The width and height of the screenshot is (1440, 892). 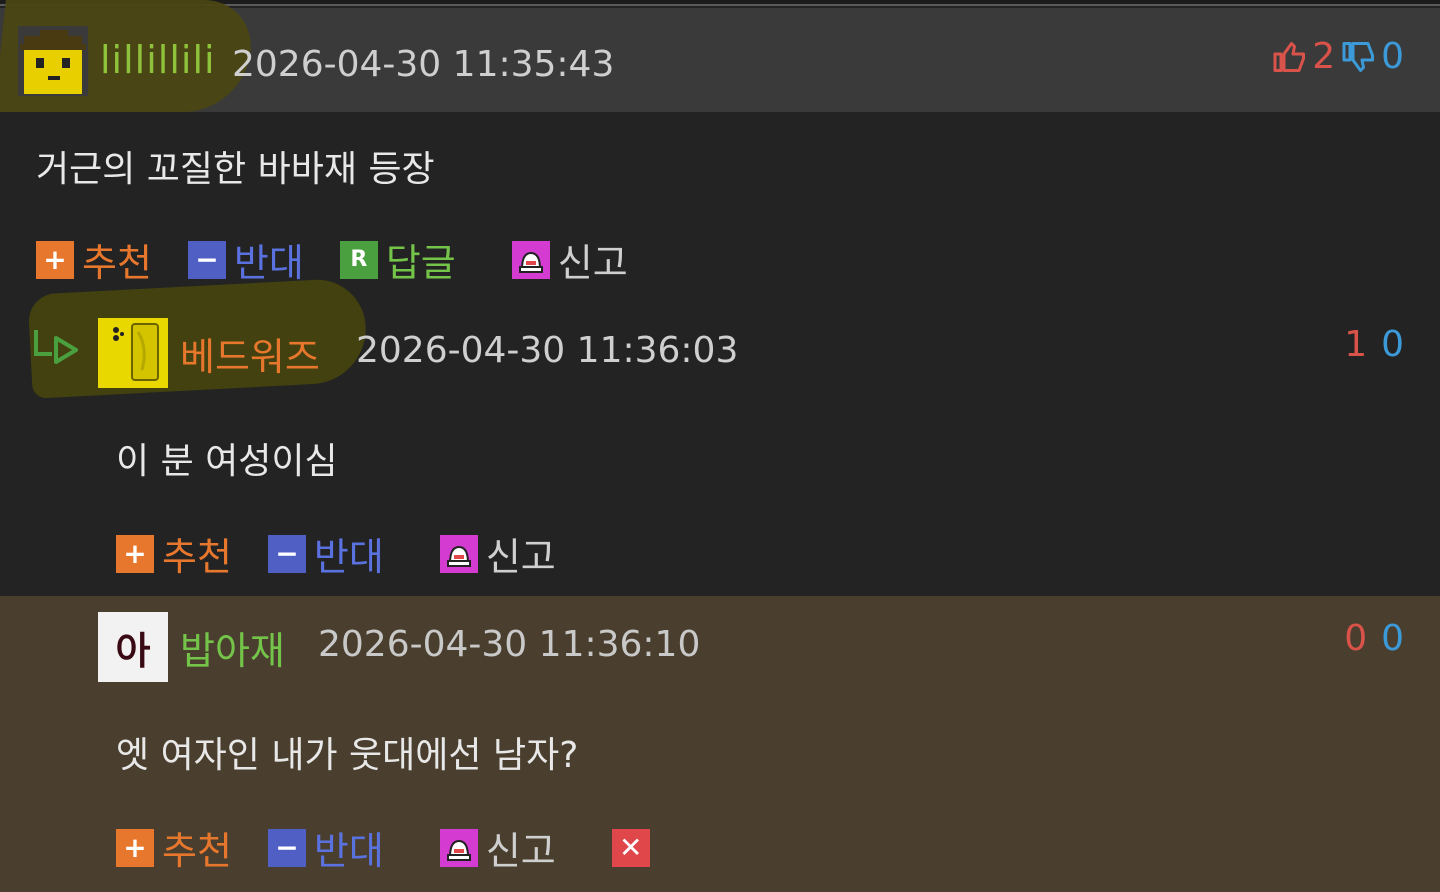 What do you see at coordinates (405, 847) in the screenshot?
I see `comment-actions: + 추천 − 반대 신고 ✕` at bounding box center [405, 847].